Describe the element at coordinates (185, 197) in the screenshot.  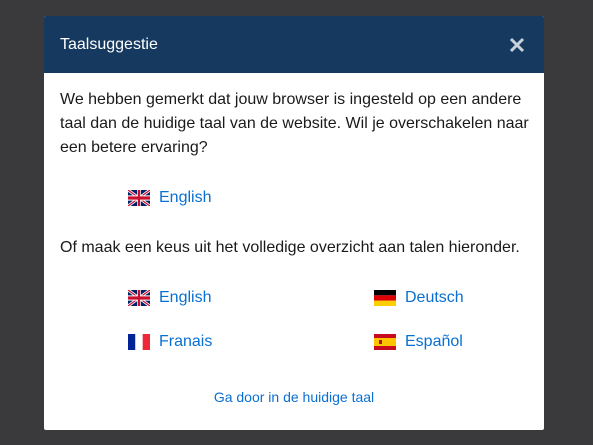
I see `suggested-language-label: English` at that location.